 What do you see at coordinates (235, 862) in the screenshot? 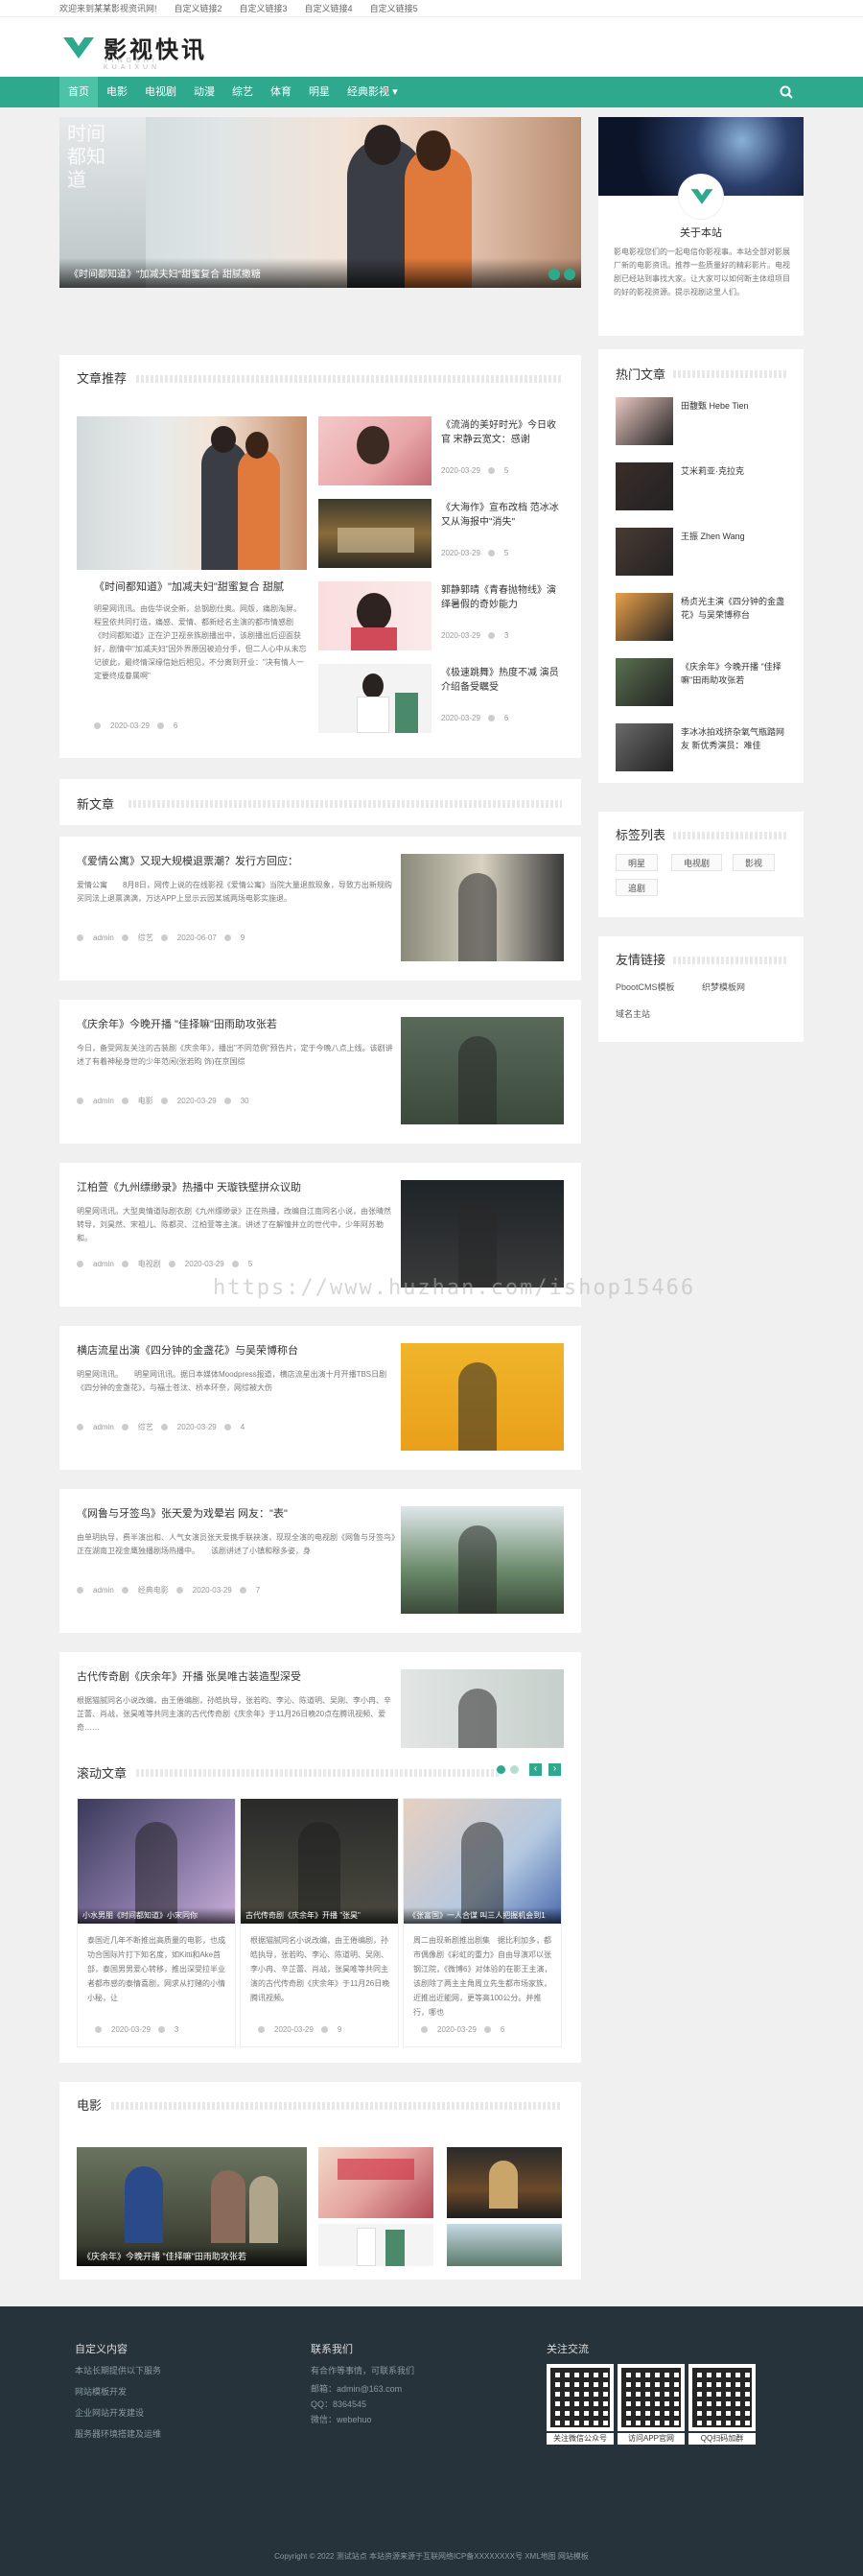
I see `article-title: 《爱情公寓》又现大规模退票潮？发行方回应：` at bounding box center [235, 862].